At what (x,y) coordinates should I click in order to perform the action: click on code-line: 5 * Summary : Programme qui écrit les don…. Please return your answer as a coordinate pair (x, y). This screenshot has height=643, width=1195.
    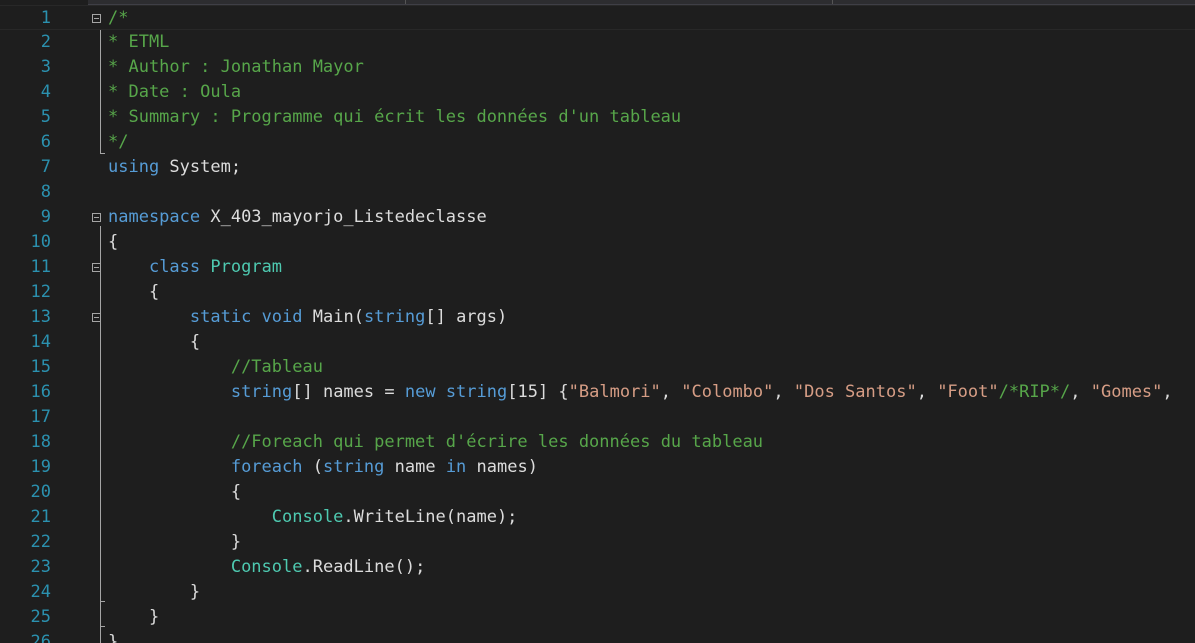
    Looking at the image, I should click on (597, 117).